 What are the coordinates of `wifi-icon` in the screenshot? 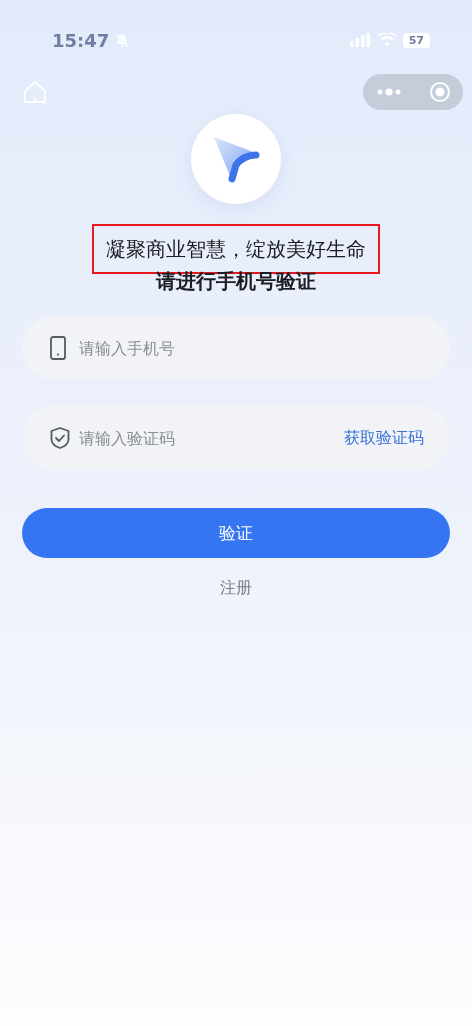 It's located at (387, 40).